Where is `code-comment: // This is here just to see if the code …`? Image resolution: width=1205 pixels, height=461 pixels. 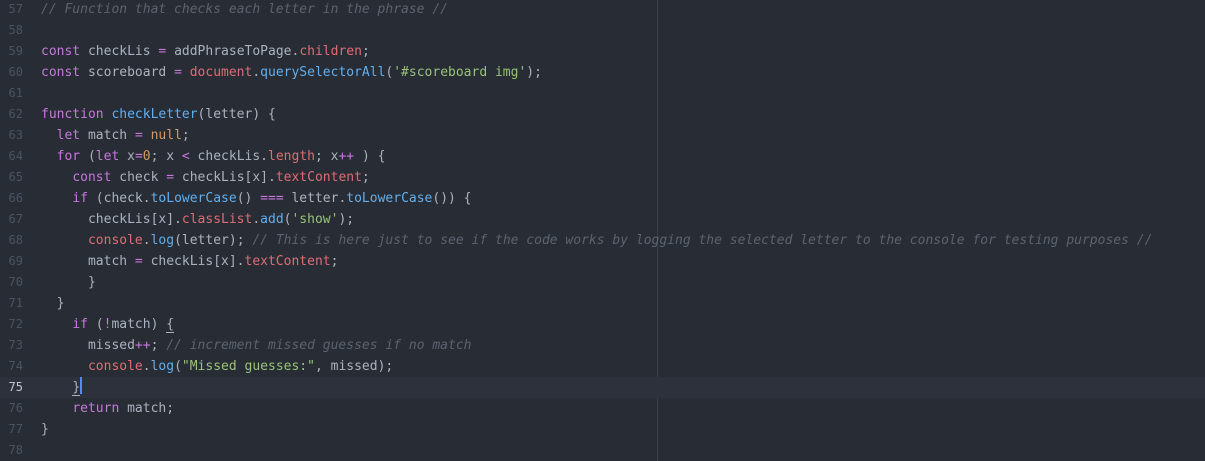 code-comment: // This is here just to see if the code … is located at coordinates (702, 240).